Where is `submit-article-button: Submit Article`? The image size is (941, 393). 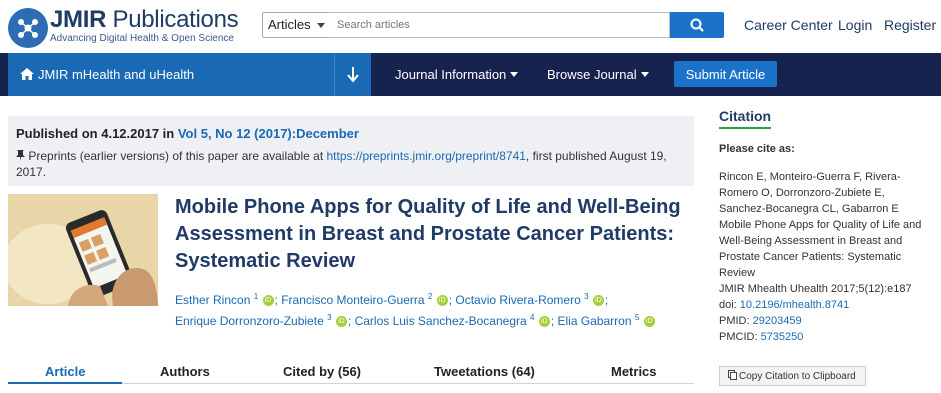 submit-article-button: Submit Article is located at coordinates (725, 74).